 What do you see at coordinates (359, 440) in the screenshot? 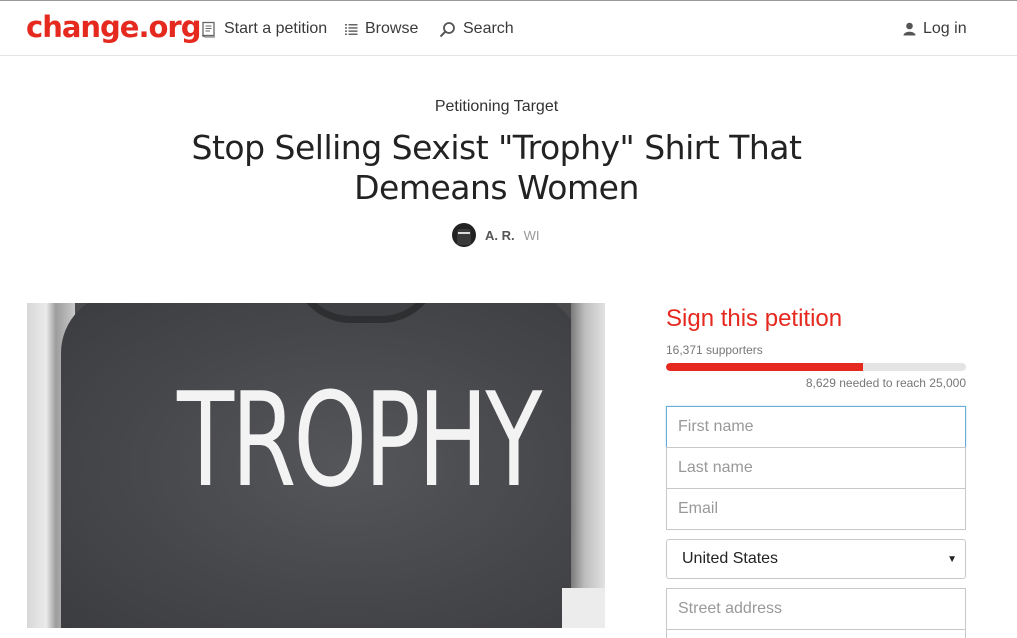
I see `shirt-print-text: TROPHY` at bounding box center [359, 440].